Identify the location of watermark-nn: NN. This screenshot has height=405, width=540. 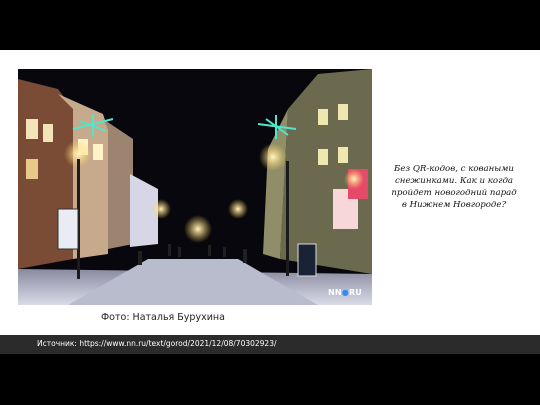
(334, 292).